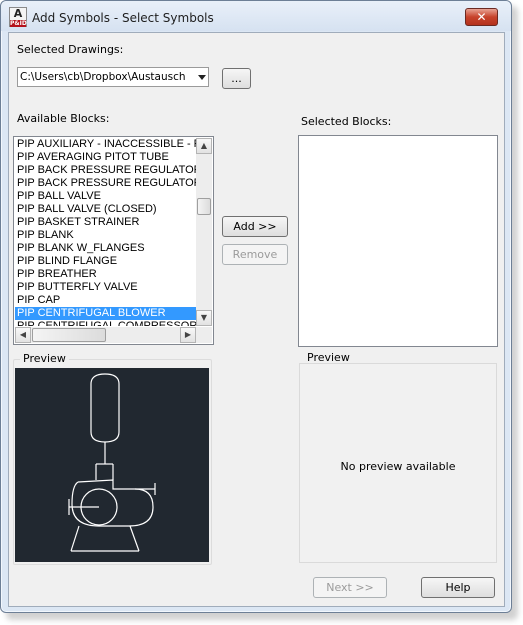  What do you see at coordinates (105, 261) in the screenshot?
I see `list-item: PIP BLIND FLANGE` at bounding box center [105, 261].